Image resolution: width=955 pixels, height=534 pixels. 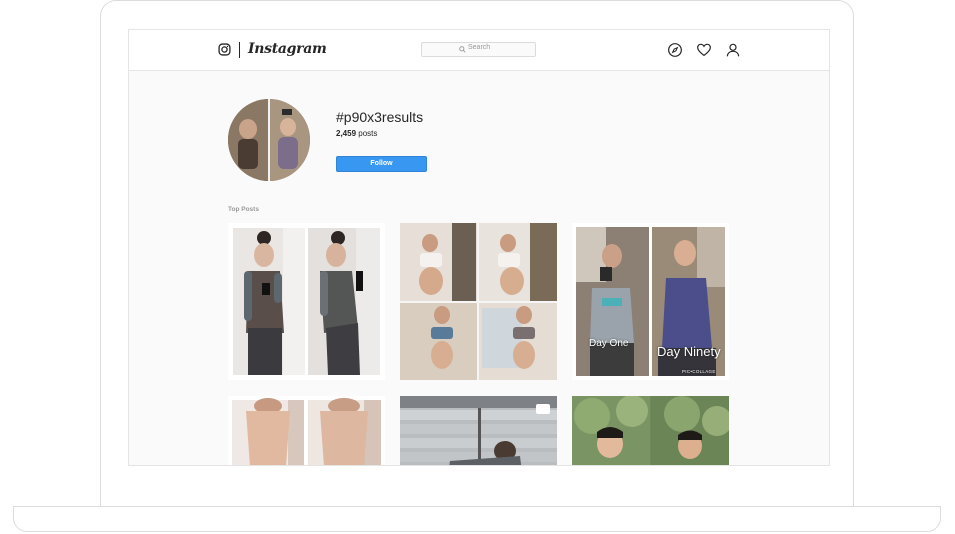 What do you see at coordinates (689, 351) in the screenshot?
I see `post-overlay-text: Day Ninety` at bounding box center [689, 351].